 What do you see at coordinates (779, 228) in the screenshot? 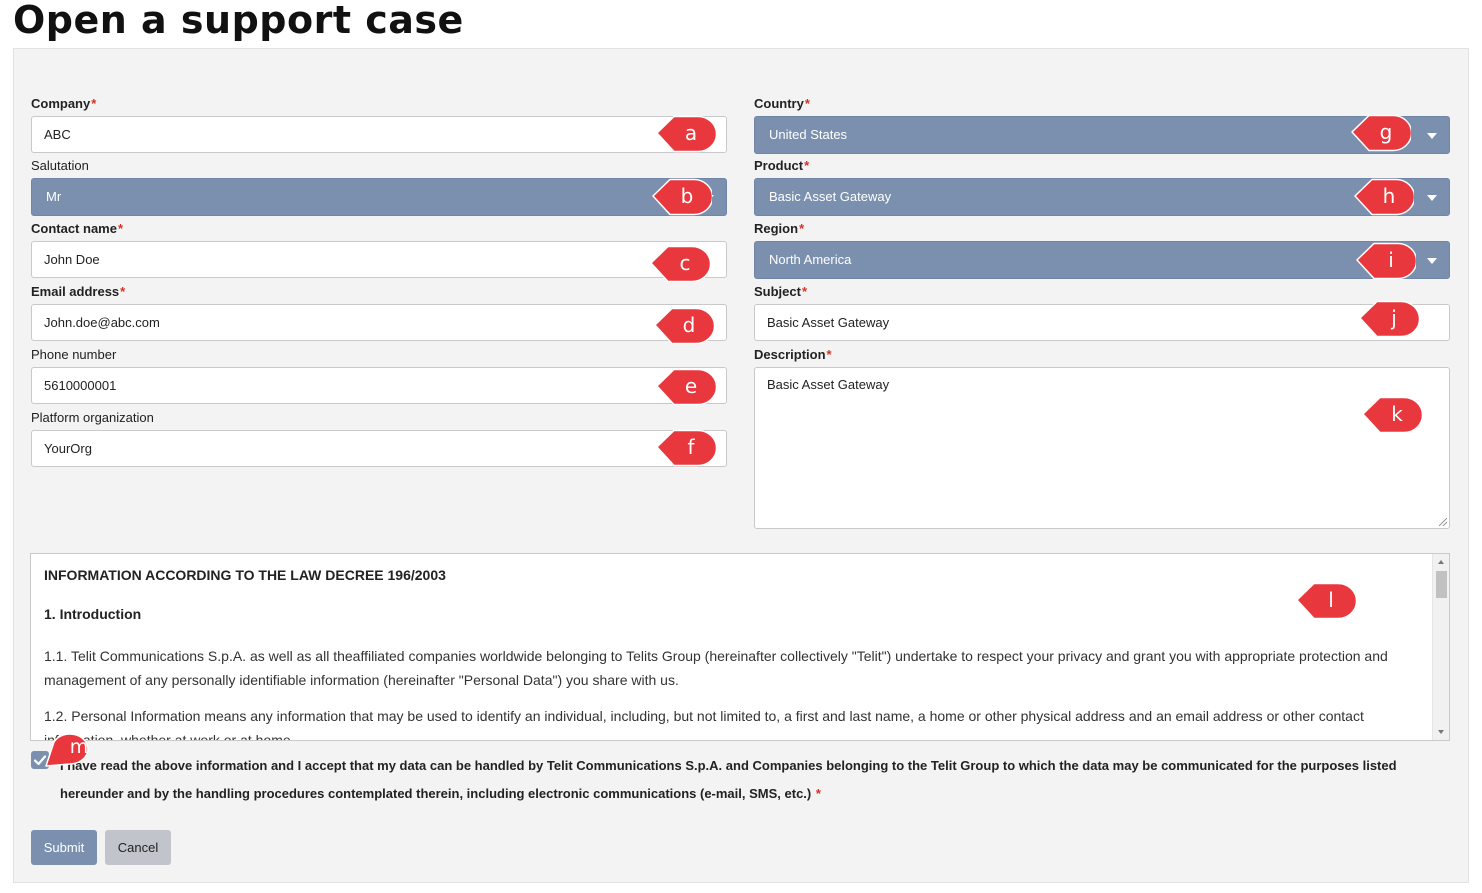
I see `region-label: Region*` at bounding box center [779, 228].